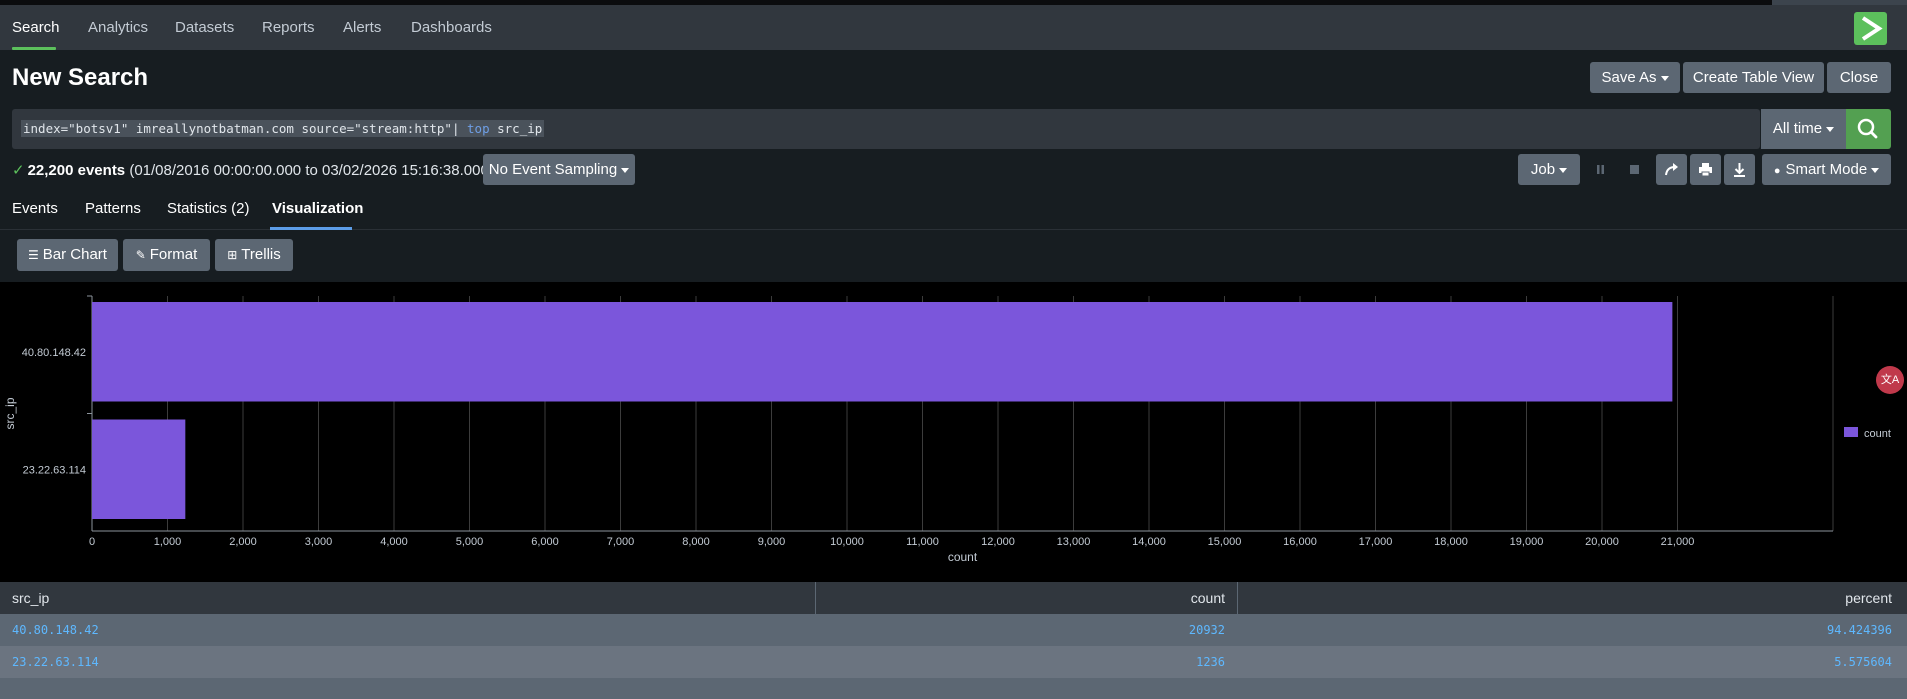 This screenshot has width=1907, height=699. Describe the element at coordinates (1868, 598) in the screenshot. I see `column-header-percent: percent` at that location.